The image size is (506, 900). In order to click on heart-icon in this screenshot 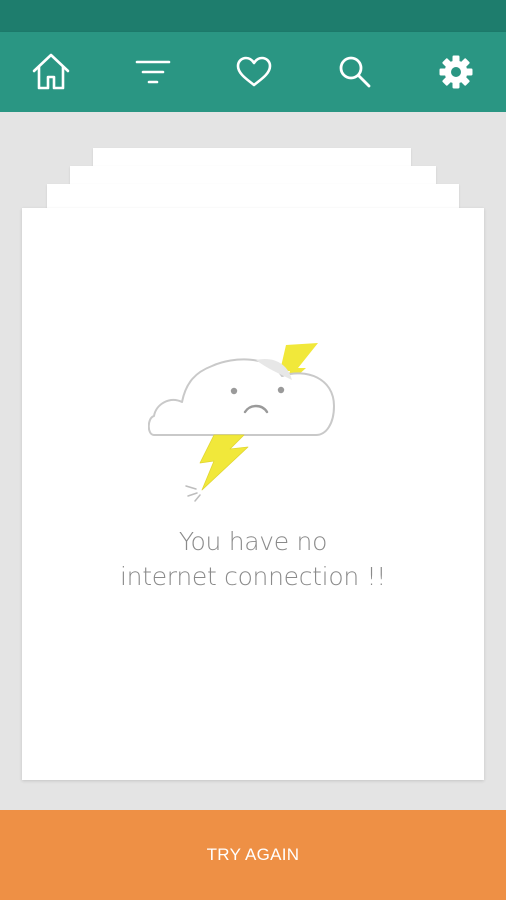, I will do `click(254, 72)`.